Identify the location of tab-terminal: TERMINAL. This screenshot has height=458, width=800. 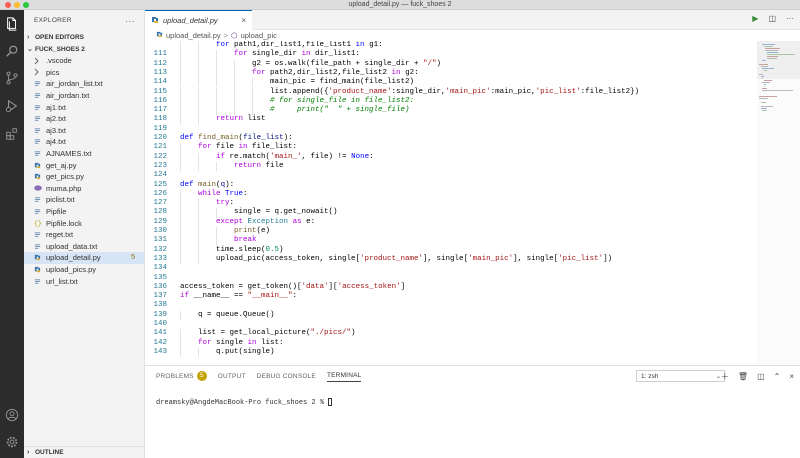
(344, 376).